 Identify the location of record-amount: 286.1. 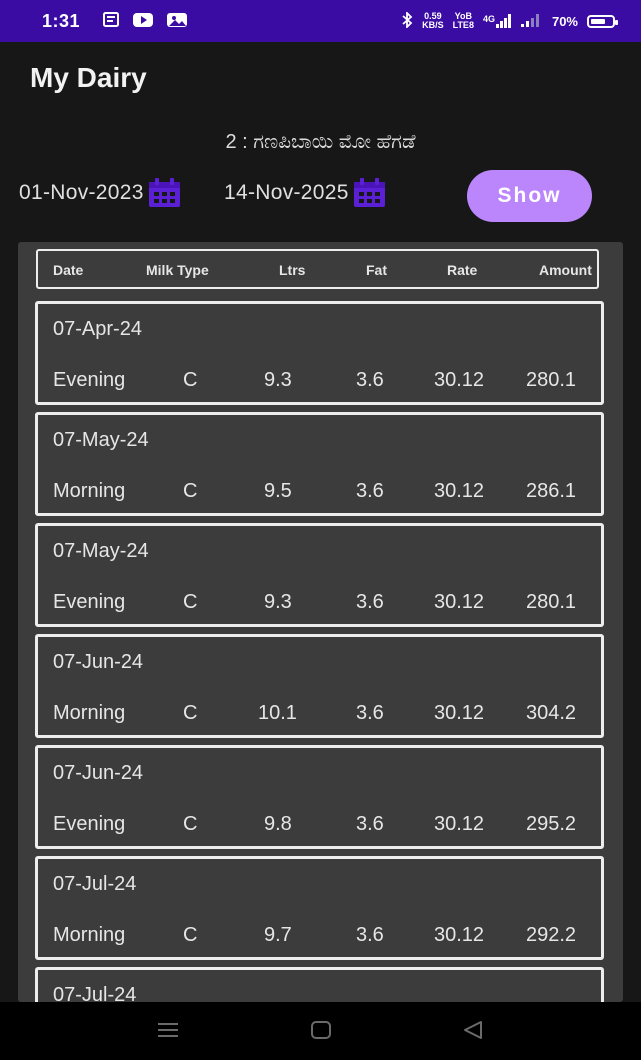
(551, 491).